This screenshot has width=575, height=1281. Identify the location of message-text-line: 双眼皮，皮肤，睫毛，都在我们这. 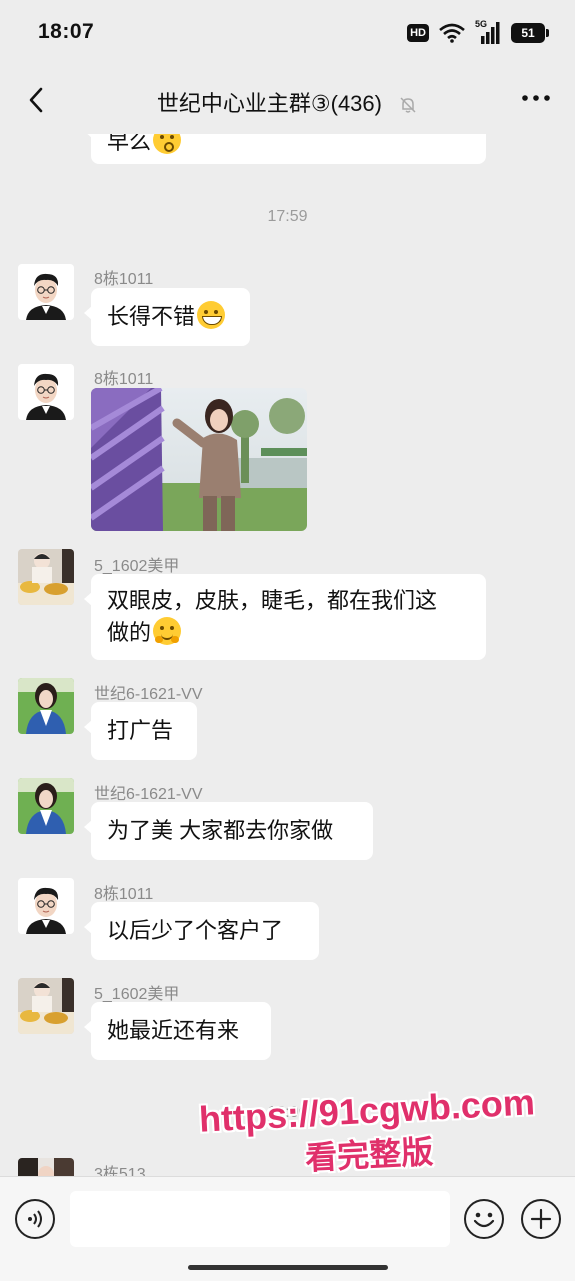
(272, 600).